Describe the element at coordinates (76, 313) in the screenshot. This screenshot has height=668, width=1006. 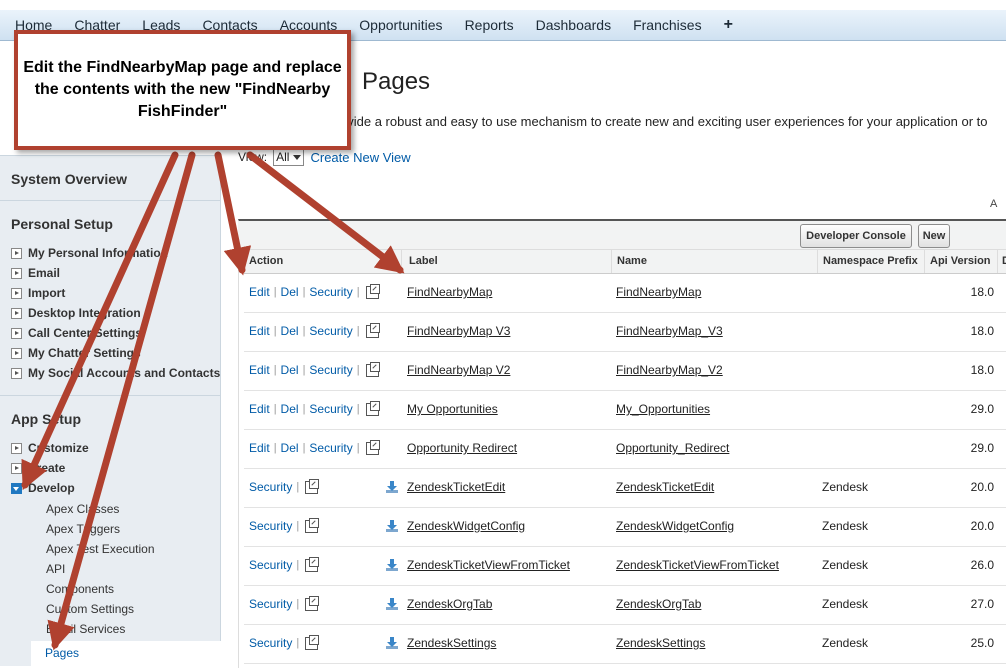
I see `sidebar-item-desktop-integration: Desktop Integration` at that location.